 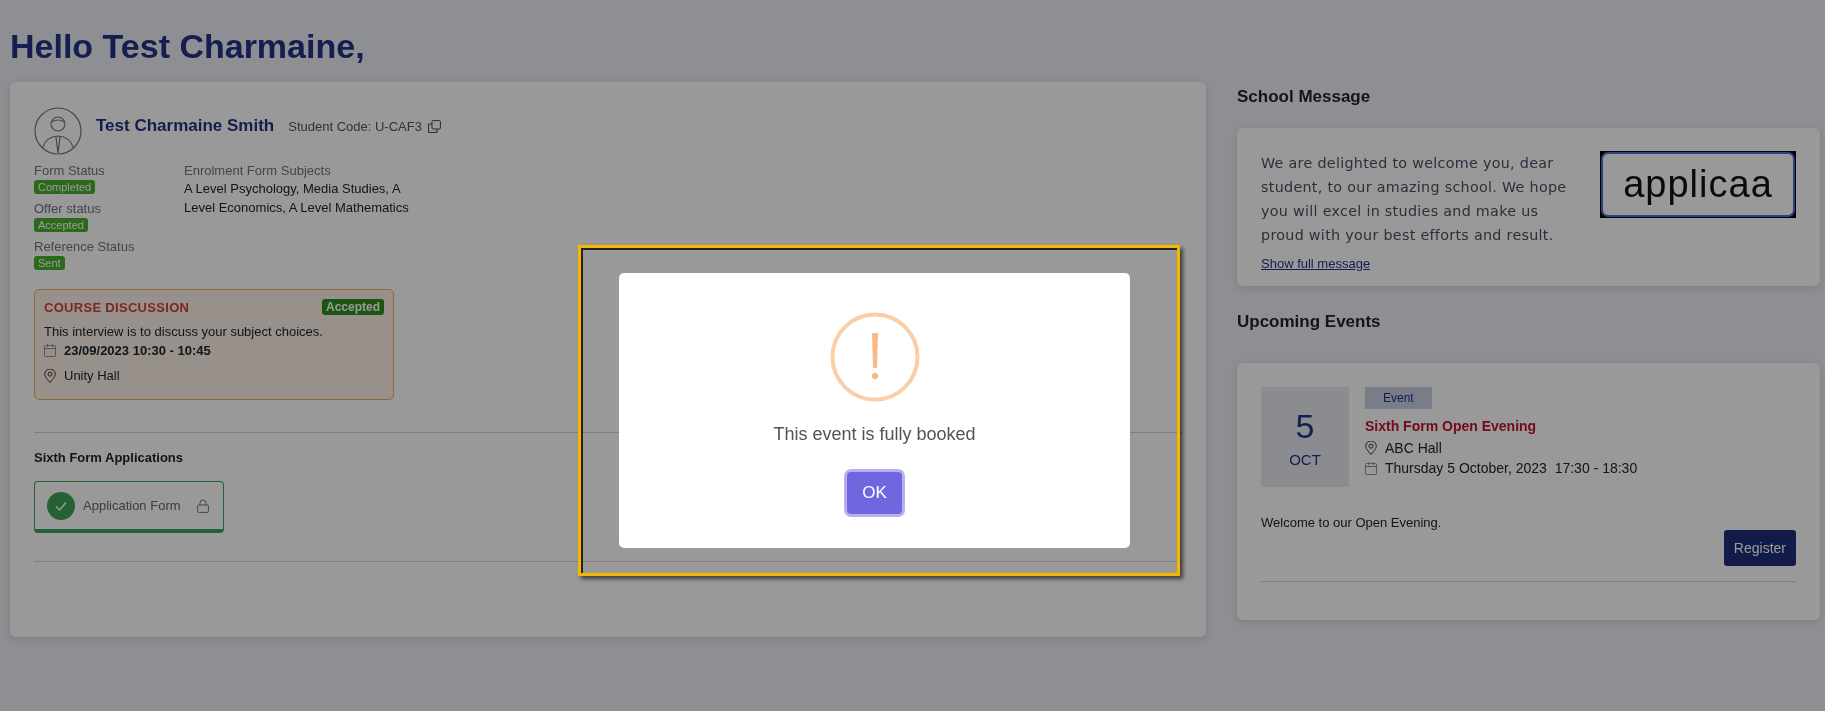 I want to click on event-datetime: Thursday 5 October, 2023 17:30 - 18:30, so click(x=1511, y=468).